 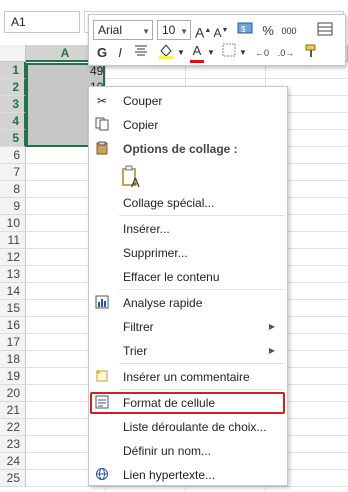 What do you see at coordinates (188, 149) in the screenshot?
I see `menu-item-options-collage: Options de collage :` at bounding box center [188, 149].